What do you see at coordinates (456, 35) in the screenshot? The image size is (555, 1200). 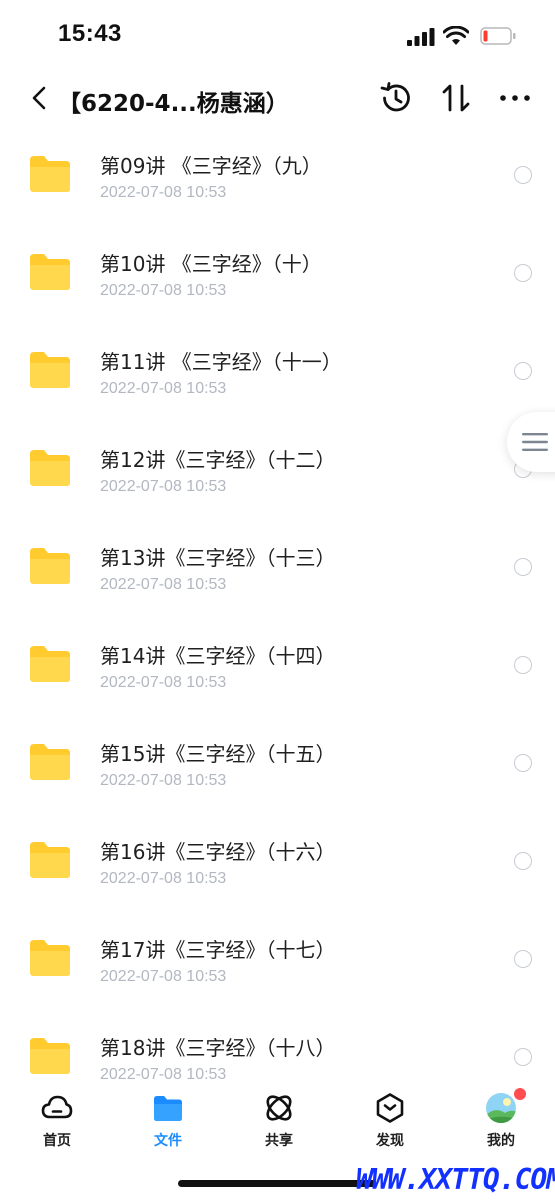 I see `wifi-icon` at bounding box center [456, 35].